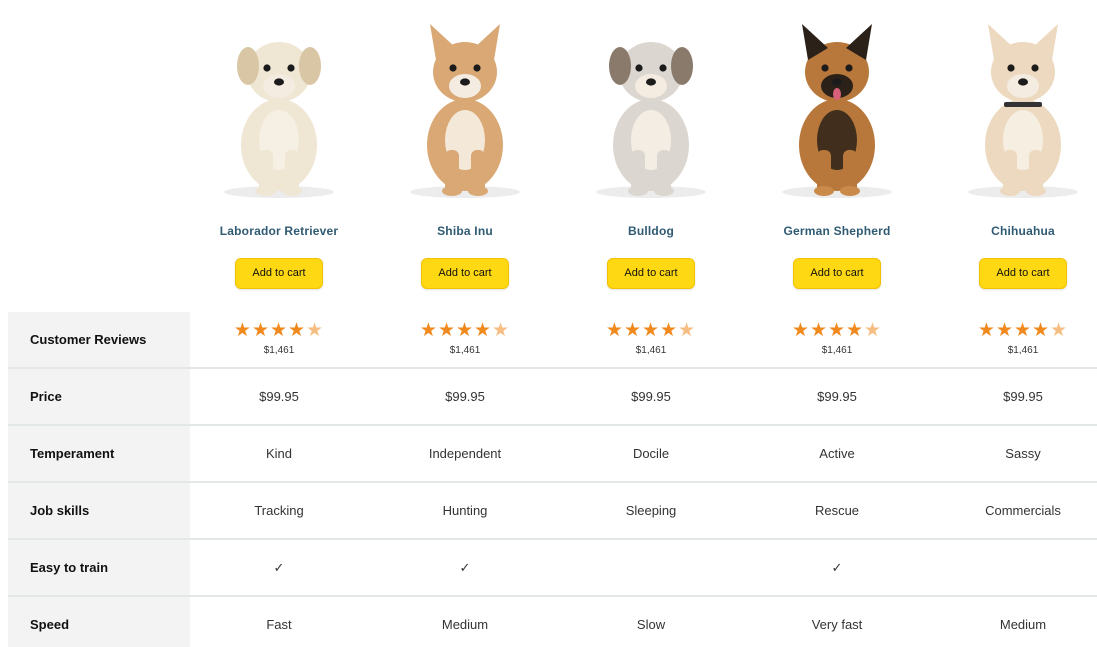 Image resolution: width=1097 pixels, height=647 pixels. I want to click on product-column-5: Chihuahua Add to cart, so click(1013, 156).